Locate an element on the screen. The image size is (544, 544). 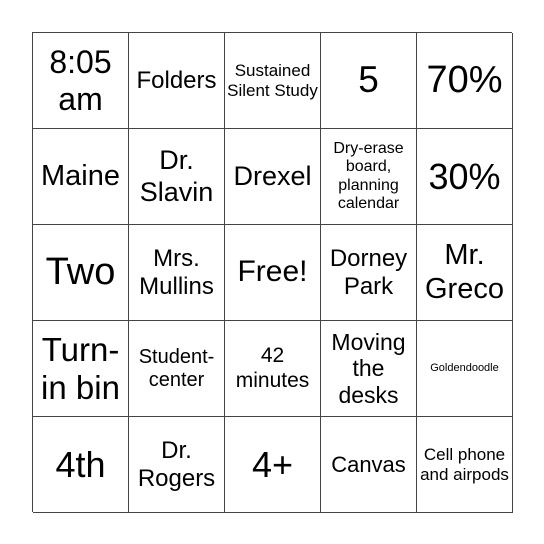
bingo-cell: 4th is located at coordinates (81, 465).